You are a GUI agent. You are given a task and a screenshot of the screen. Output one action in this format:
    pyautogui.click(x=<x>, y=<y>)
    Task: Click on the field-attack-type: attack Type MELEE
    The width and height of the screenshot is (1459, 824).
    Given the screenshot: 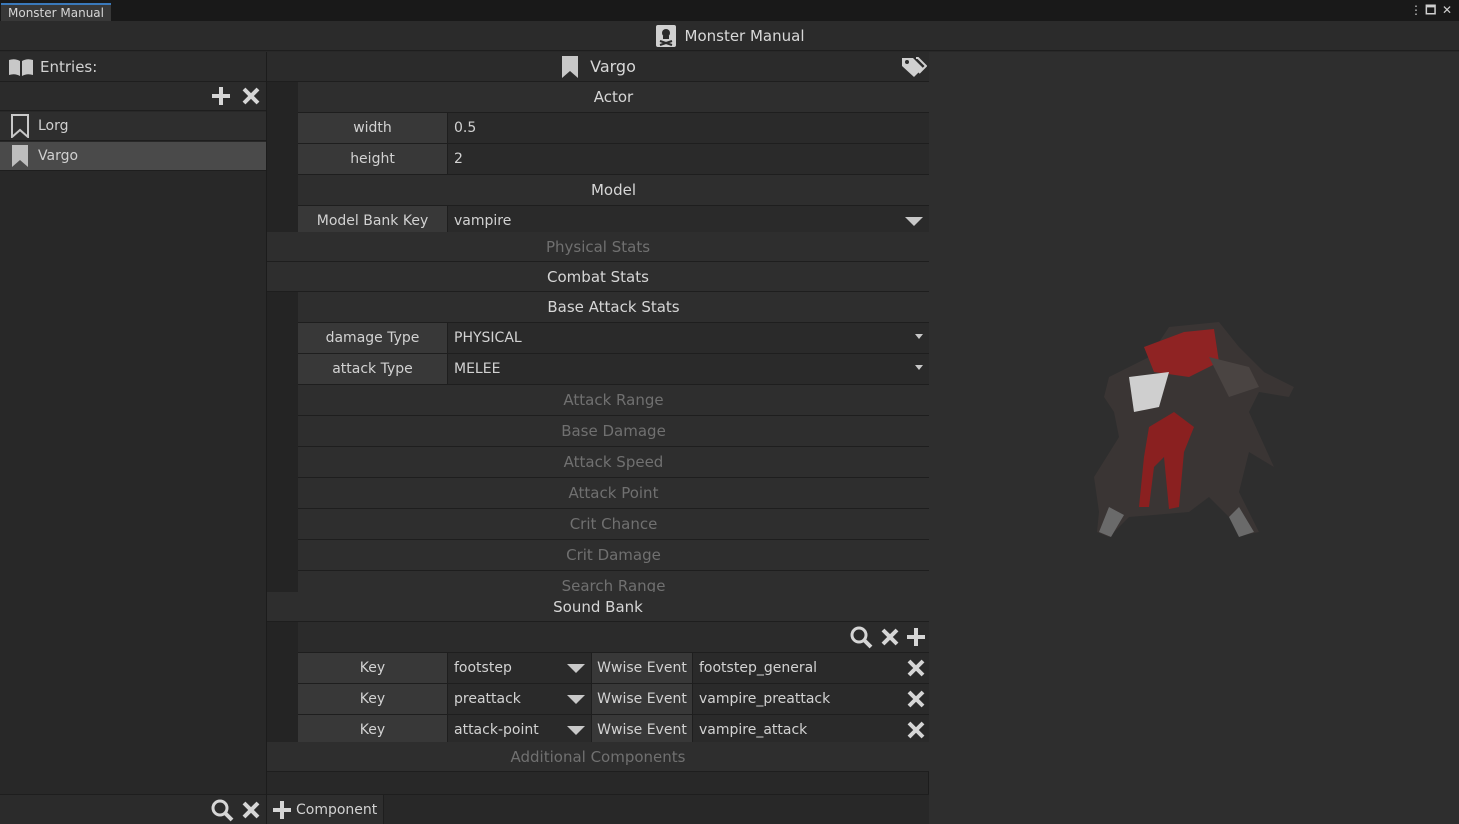 What is the action you would take?
    pyautogui.click(x=613, y=369)
    